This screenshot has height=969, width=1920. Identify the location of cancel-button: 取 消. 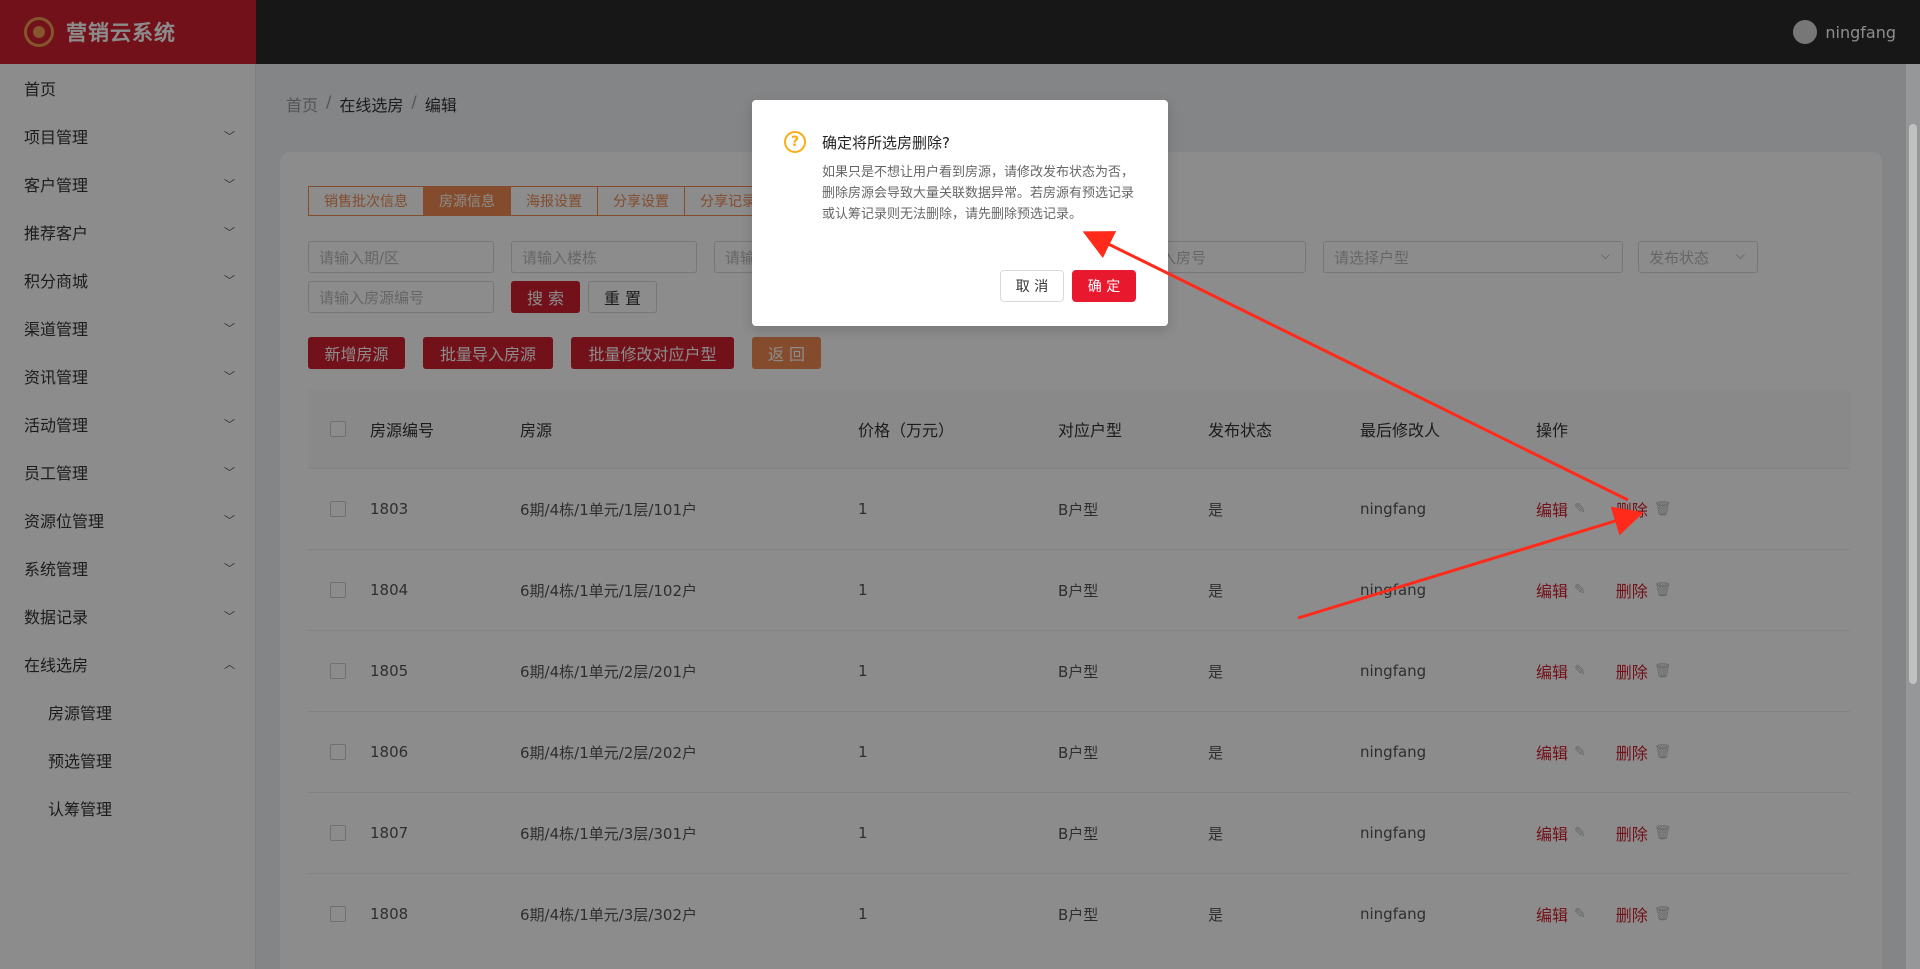
(1032, 286).